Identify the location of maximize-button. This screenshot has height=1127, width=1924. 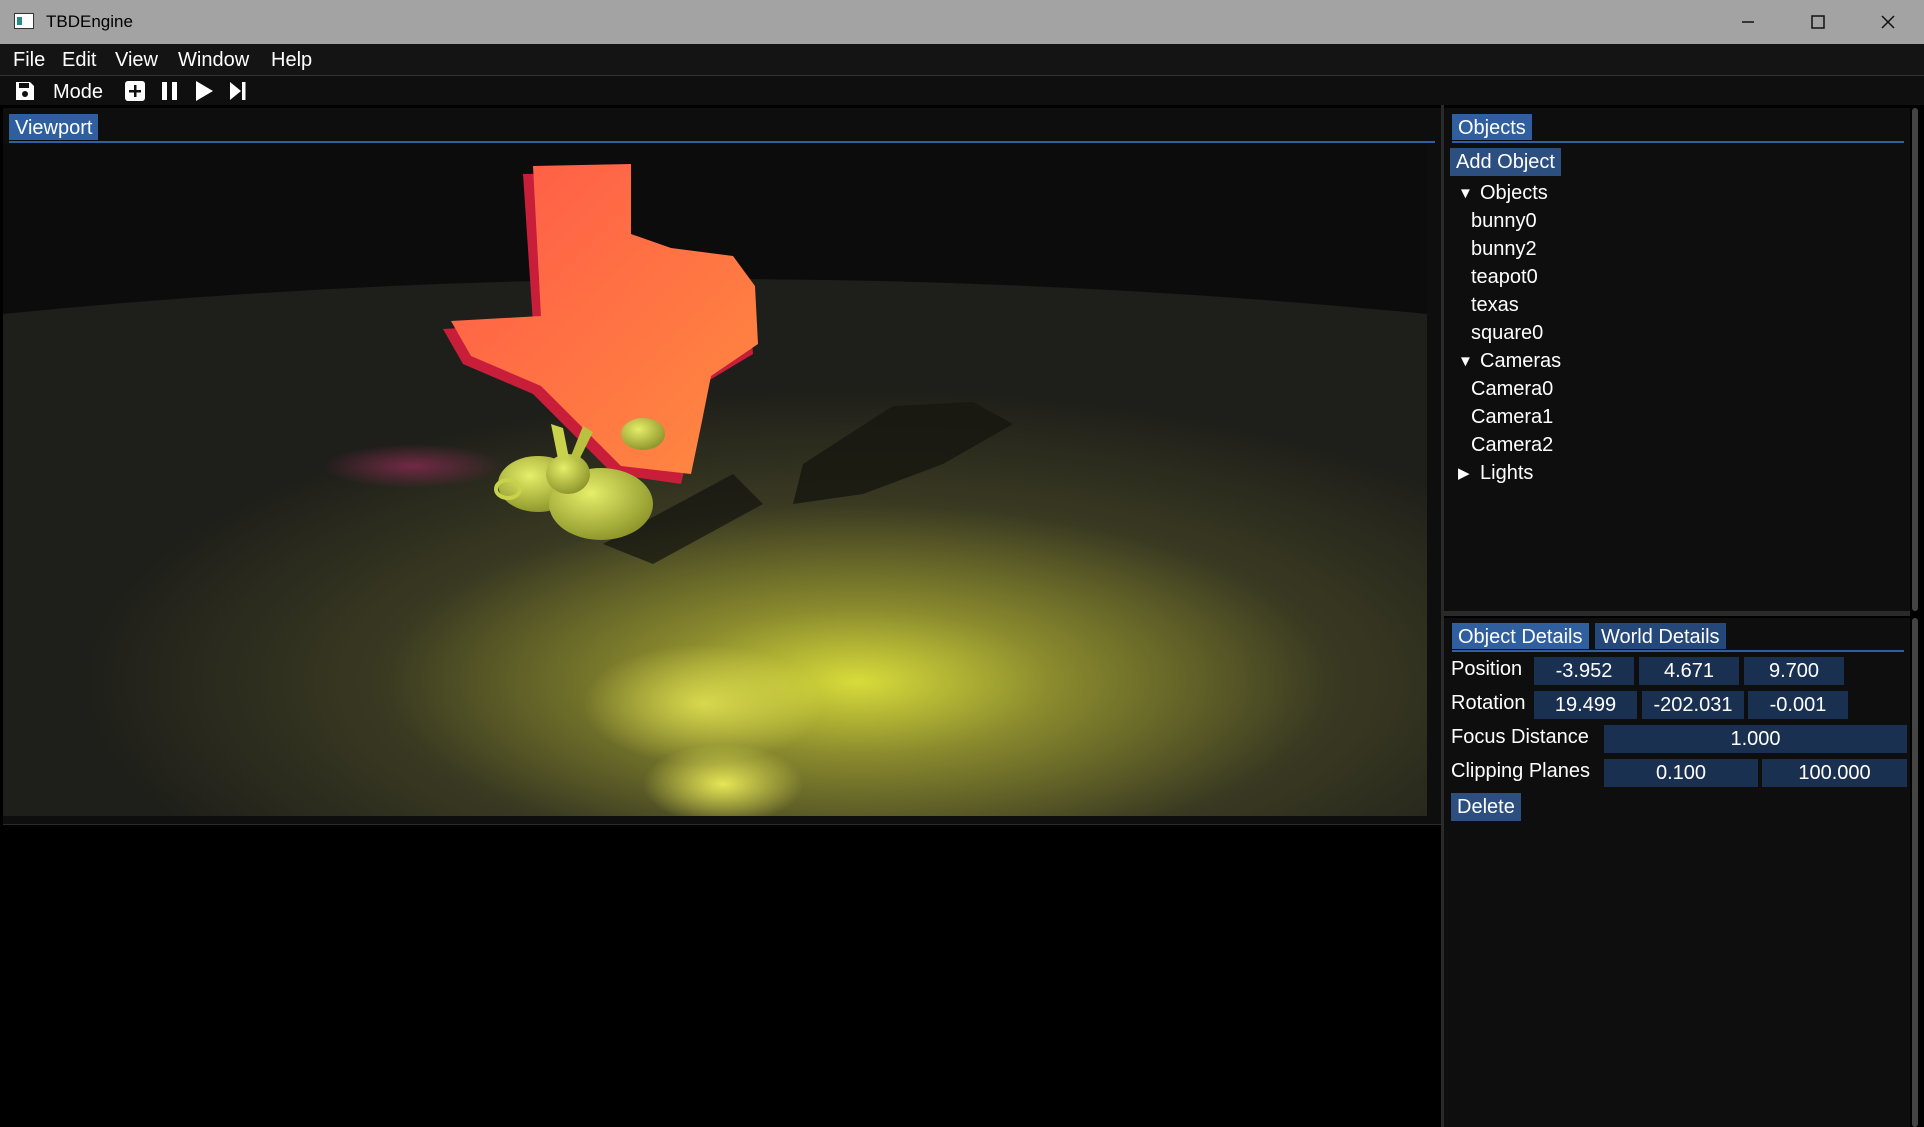
(1818, 22).